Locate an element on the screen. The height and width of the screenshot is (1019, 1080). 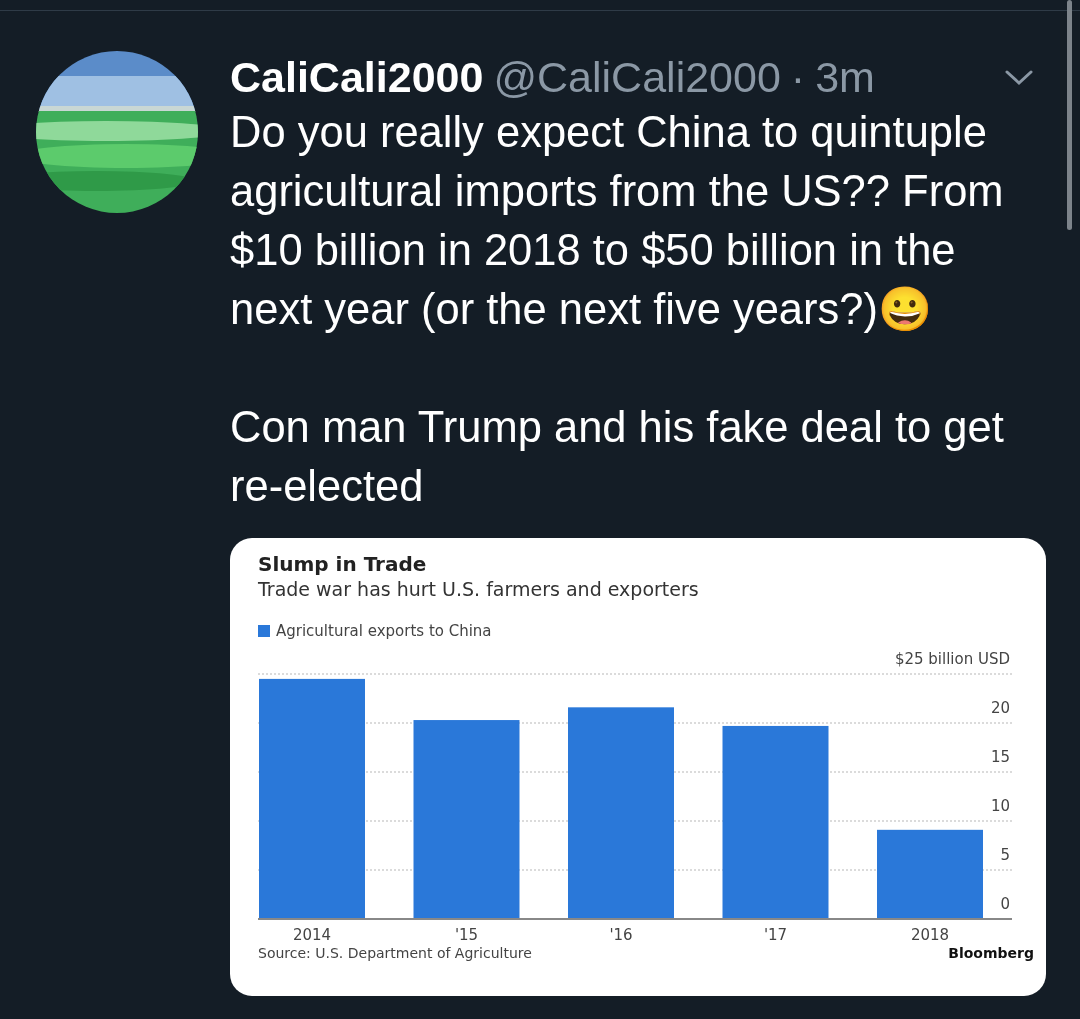
axis-tick-label: 20 is located at coordinates (1000, 708).